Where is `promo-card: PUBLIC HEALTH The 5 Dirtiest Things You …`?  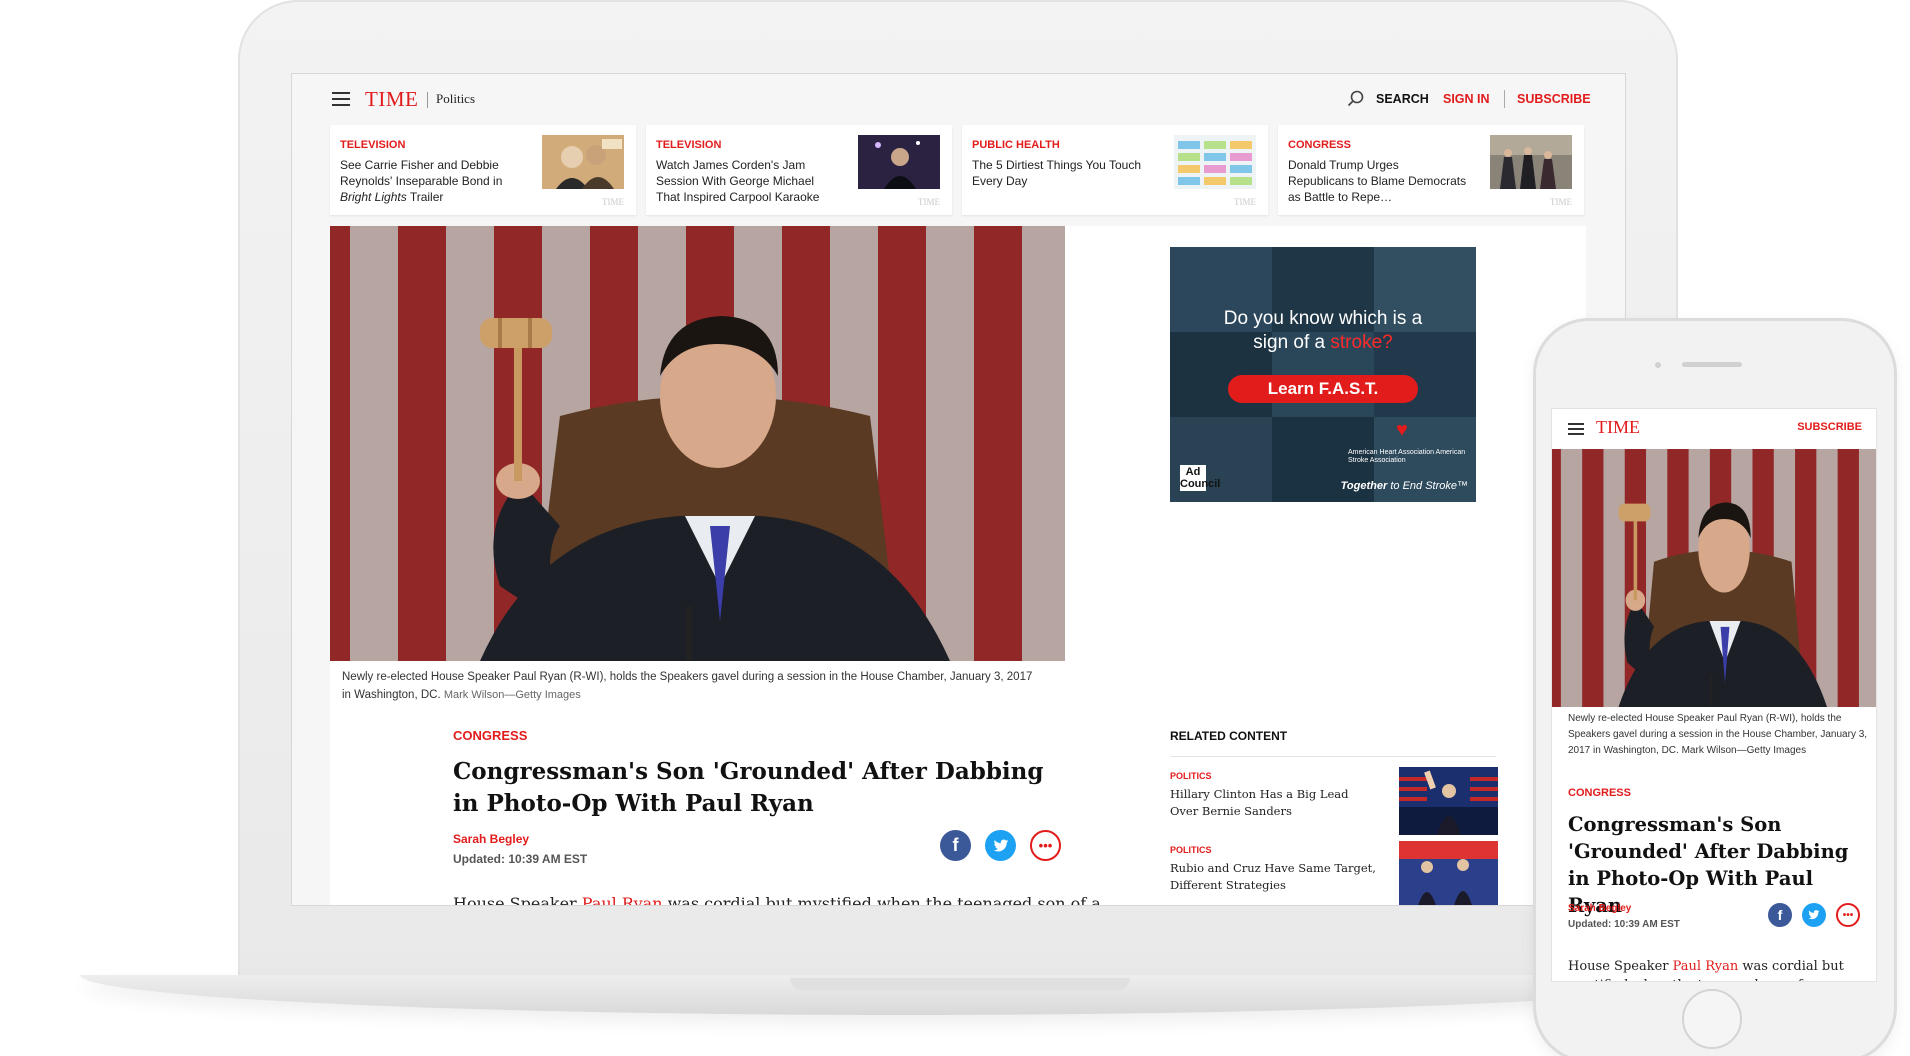 promo-card: PUBLIC HEALTH The 5 Dirtiest Things You … is located at coordinates (1115, 170).